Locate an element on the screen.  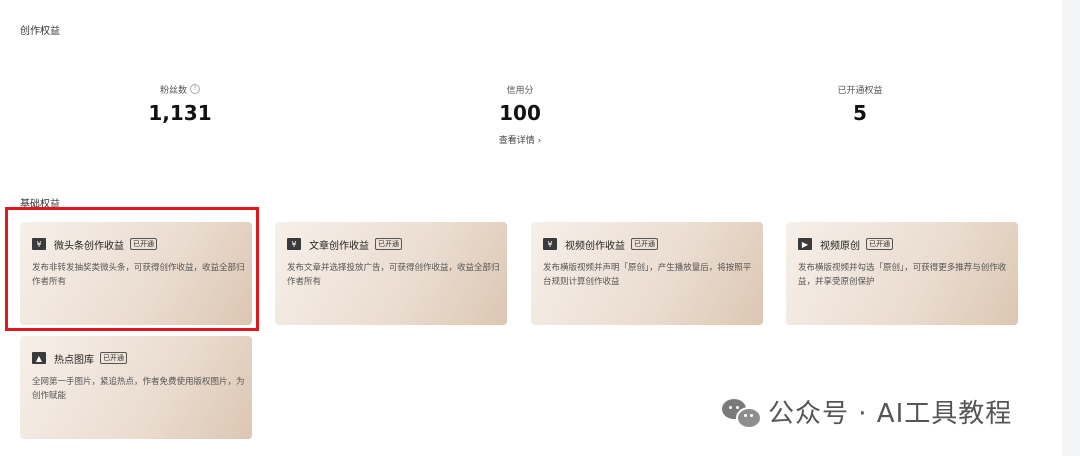
video-camera-icon: ▶ is located at coordinates (805, 244).